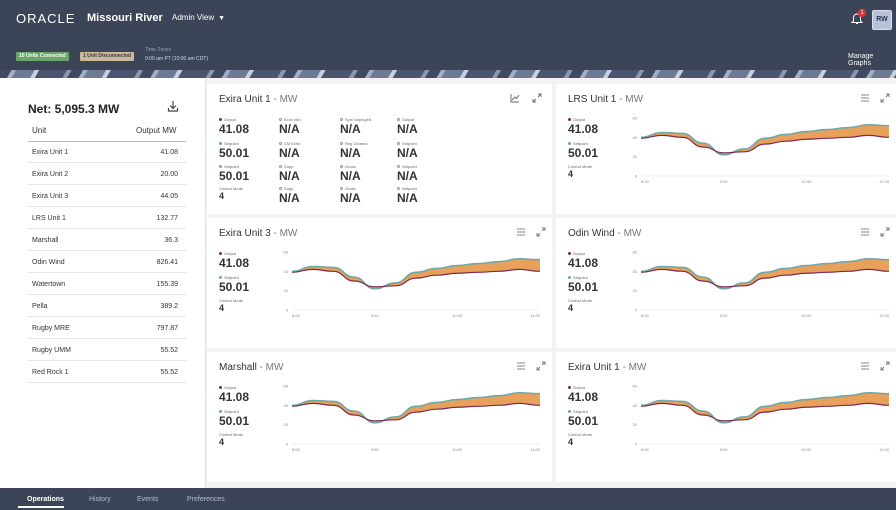 Image resolution: width=896 pixels, height=510 pixels. What do you see at coordinates (46, 18) in the screenshot?
I see `oracle-logo: ORACLE` at bounding box center [46, 18].